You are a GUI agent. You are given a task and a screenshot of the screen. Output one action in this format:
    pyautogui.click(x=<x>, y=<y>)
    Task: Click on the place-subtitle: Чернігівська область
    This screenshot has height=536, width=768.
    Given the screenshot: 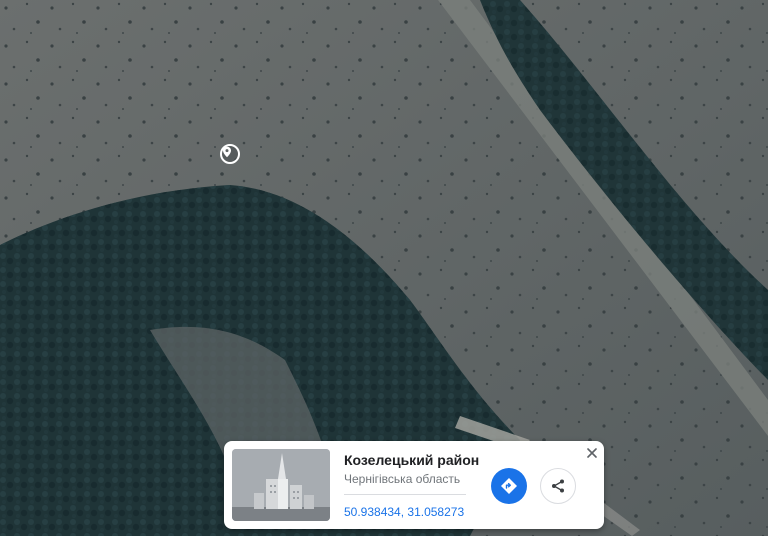 What is the action you would take?
    pyautogui.click(x=402, y=479)
    